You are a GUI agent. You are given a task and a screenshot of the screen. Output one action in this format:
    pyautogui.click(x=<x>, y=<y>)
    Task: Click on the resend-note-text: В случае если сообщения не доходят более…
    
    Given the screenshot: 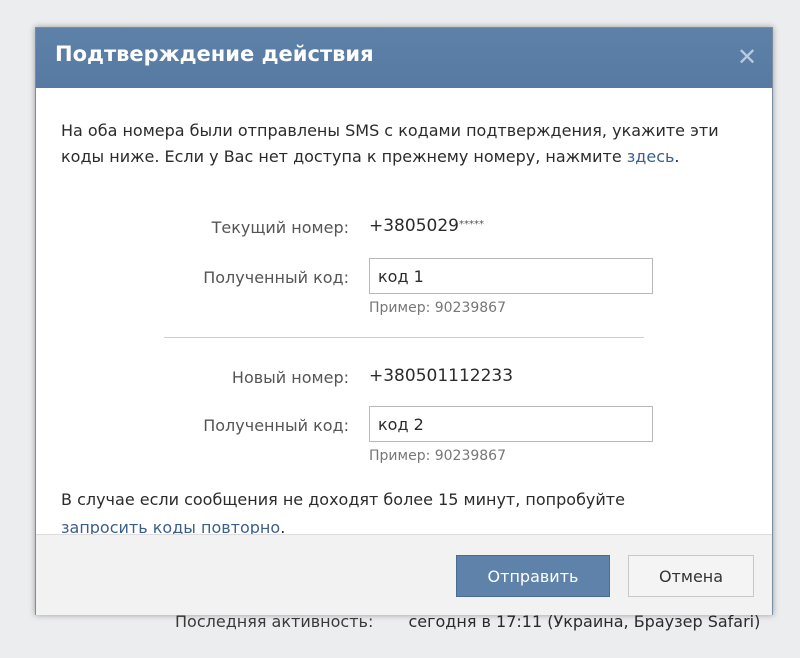 What is the action you would take?
    pyautogui.click(x=343, y=499)
    